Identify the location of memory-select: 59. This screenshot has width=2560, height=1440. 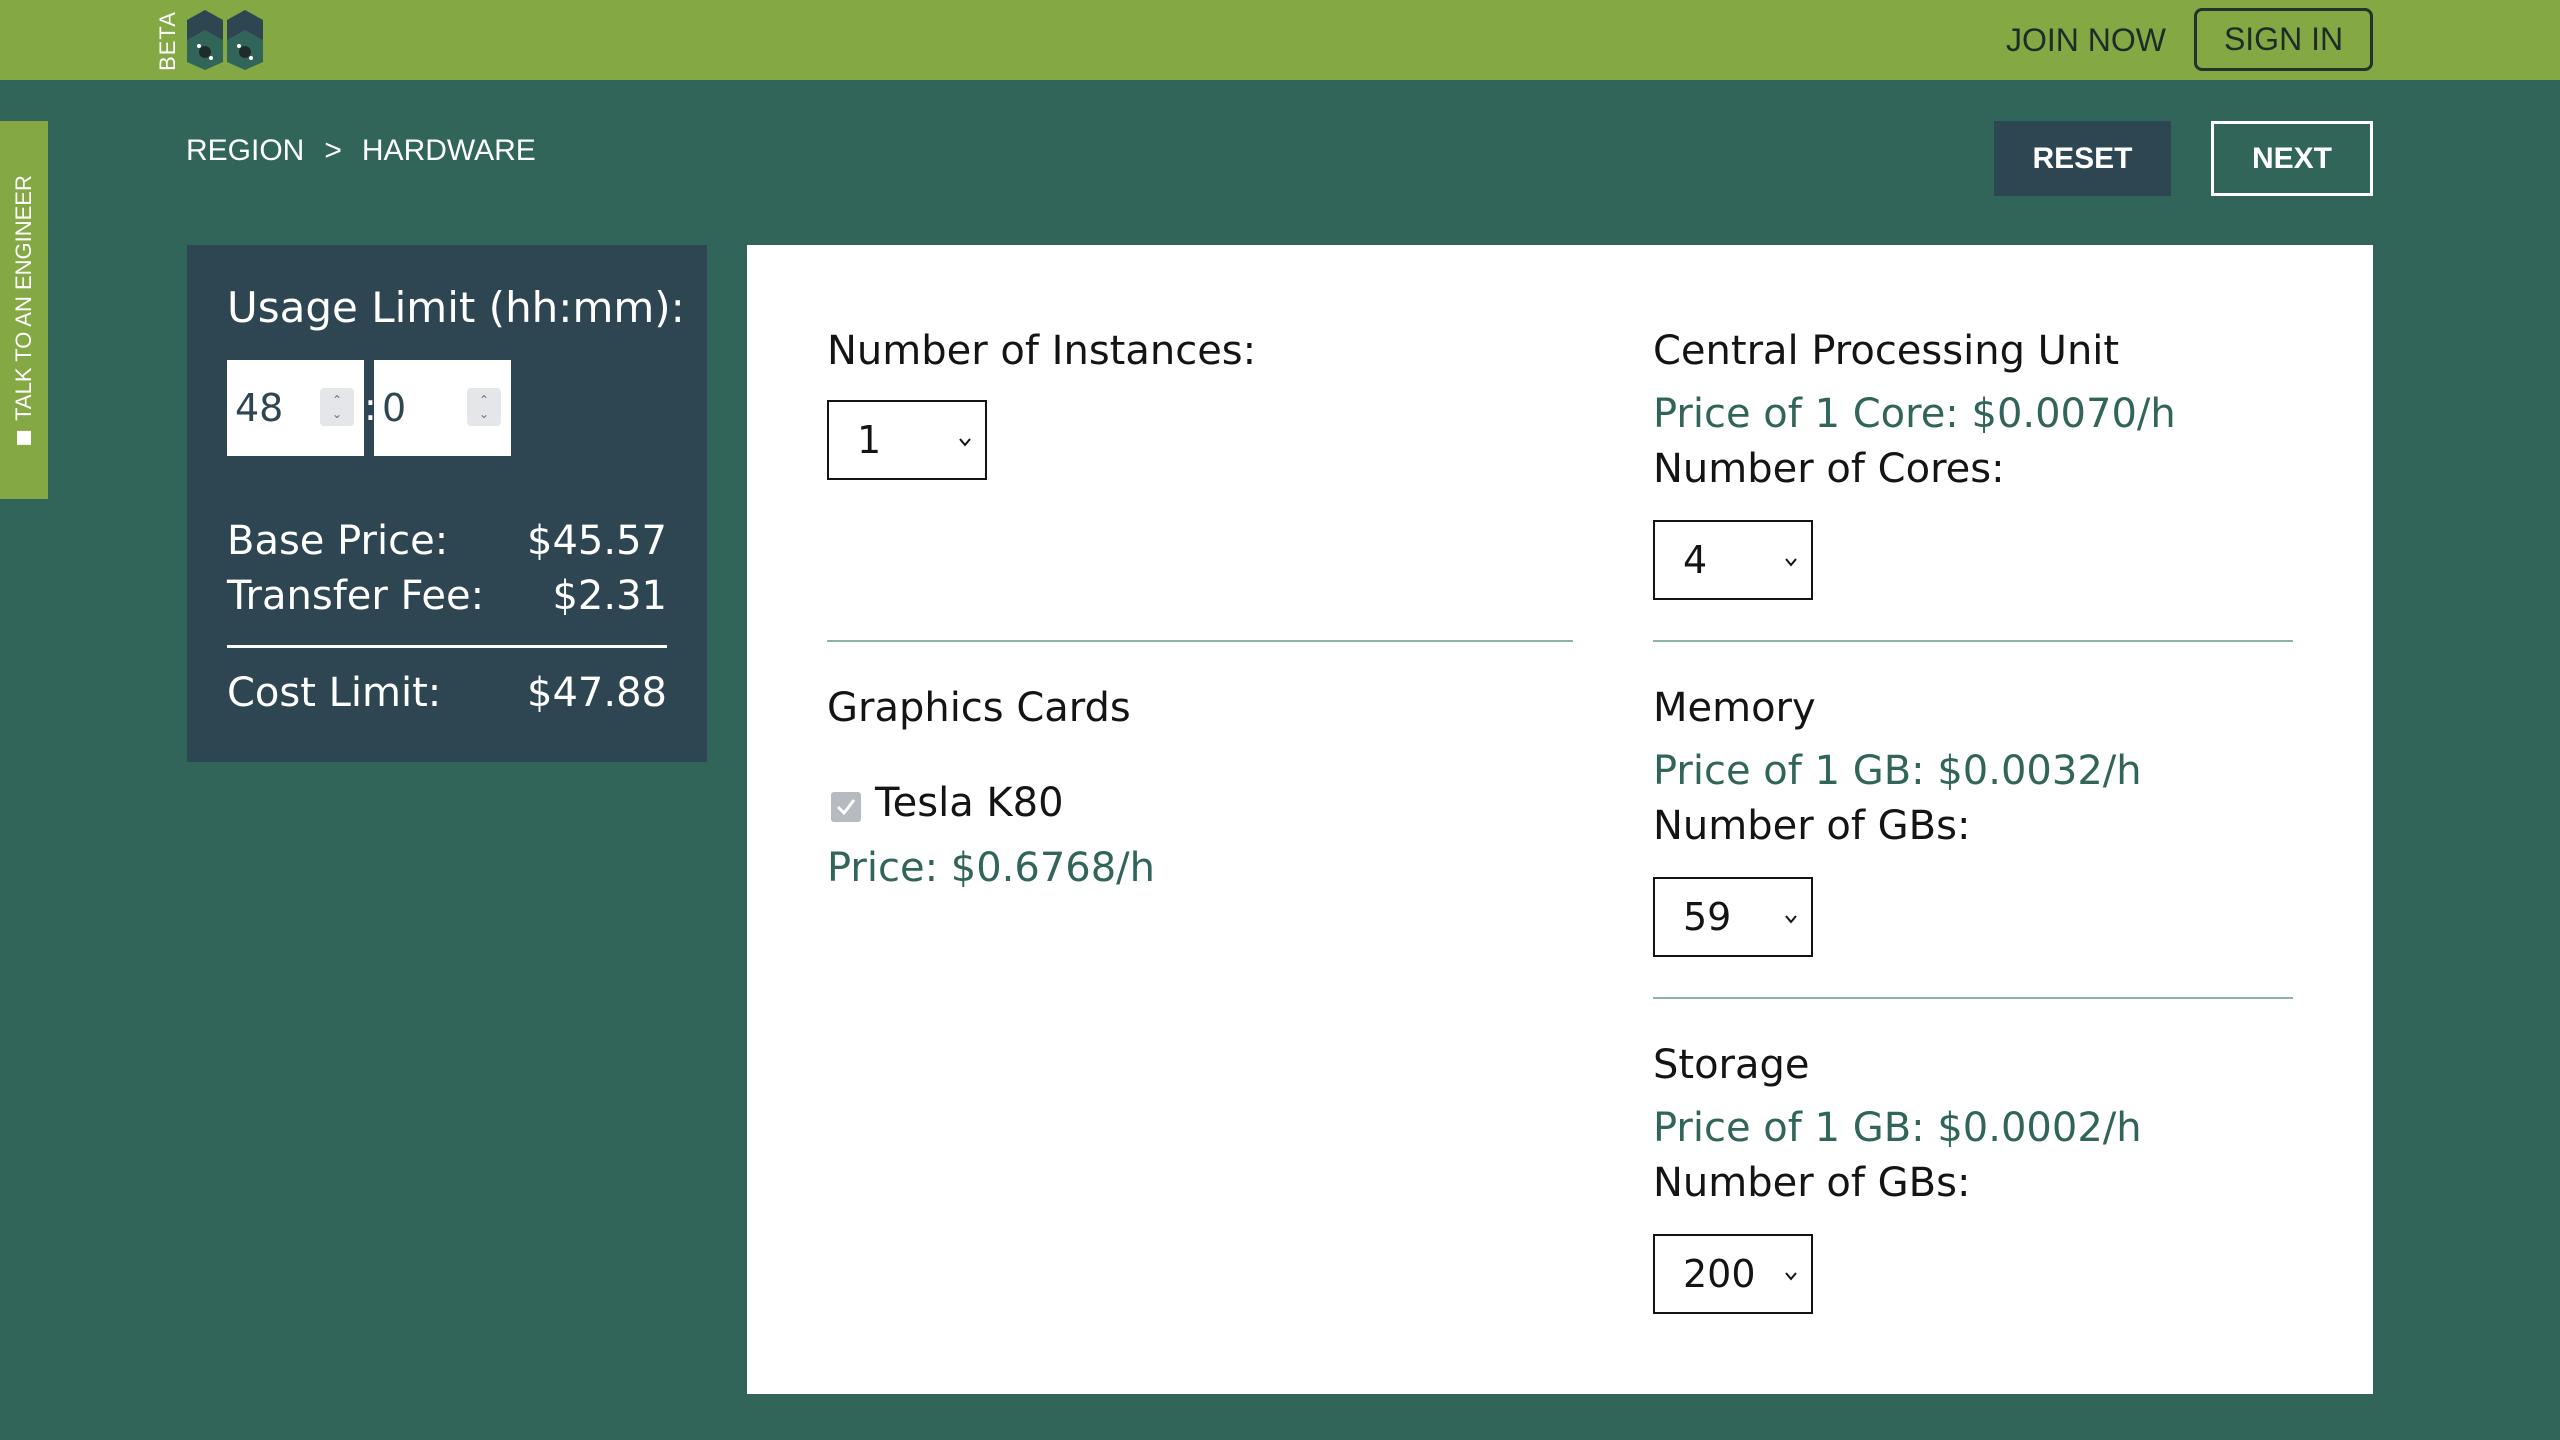
(1733, 917).